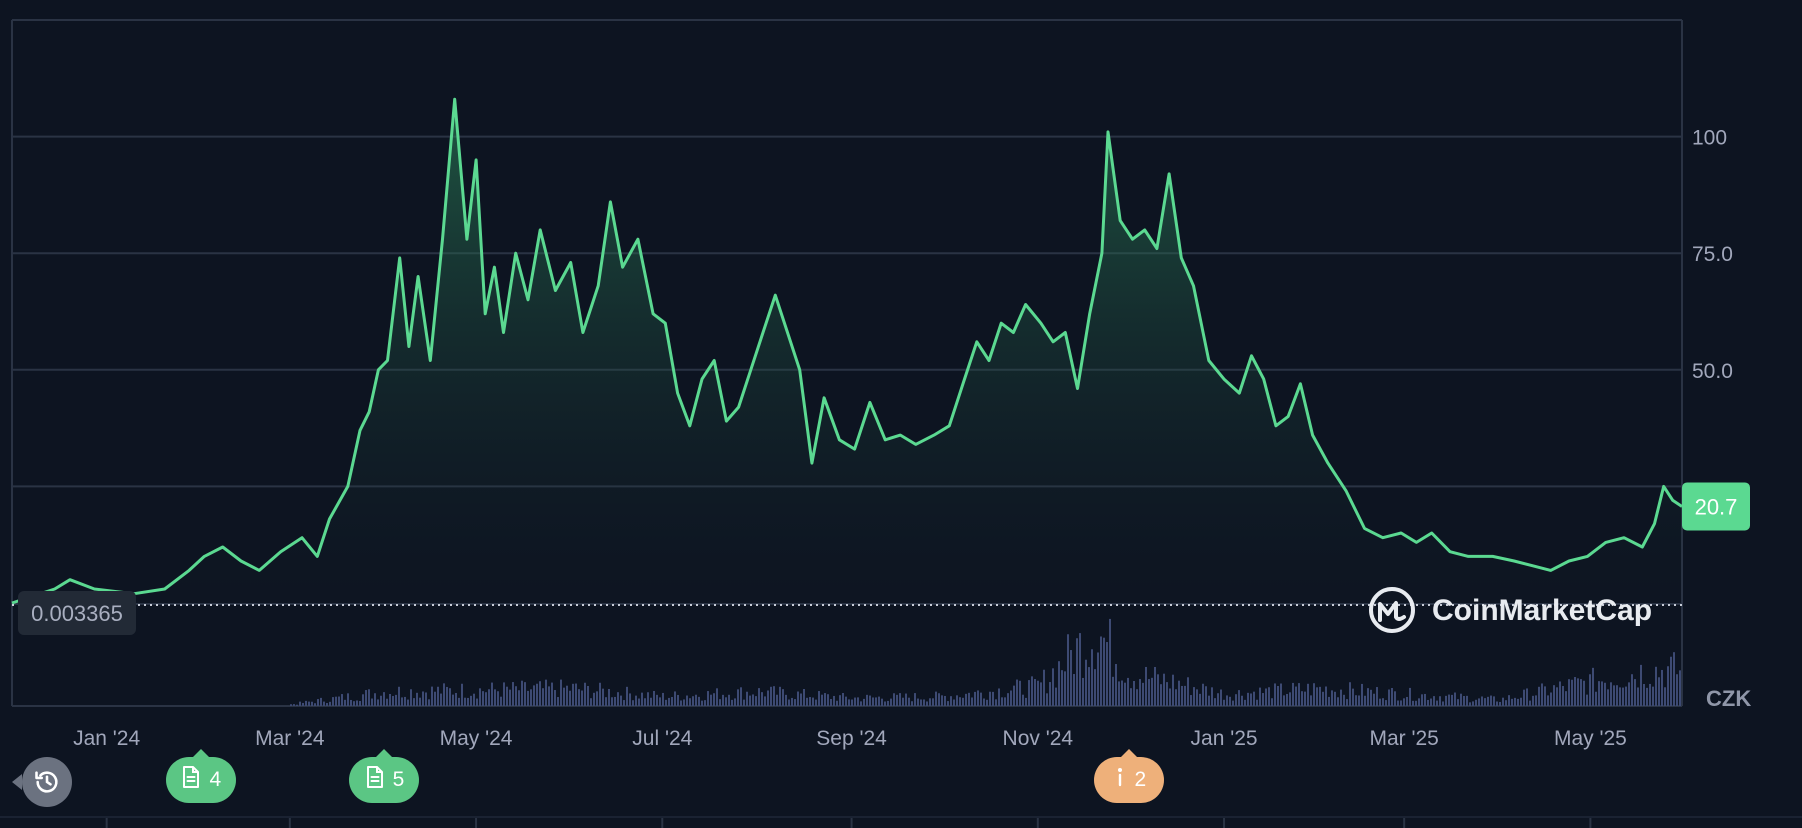  What do you see at coordinates (191, 780) in the screenshot?
I see `document-icon` at bounding box center [191, 780].